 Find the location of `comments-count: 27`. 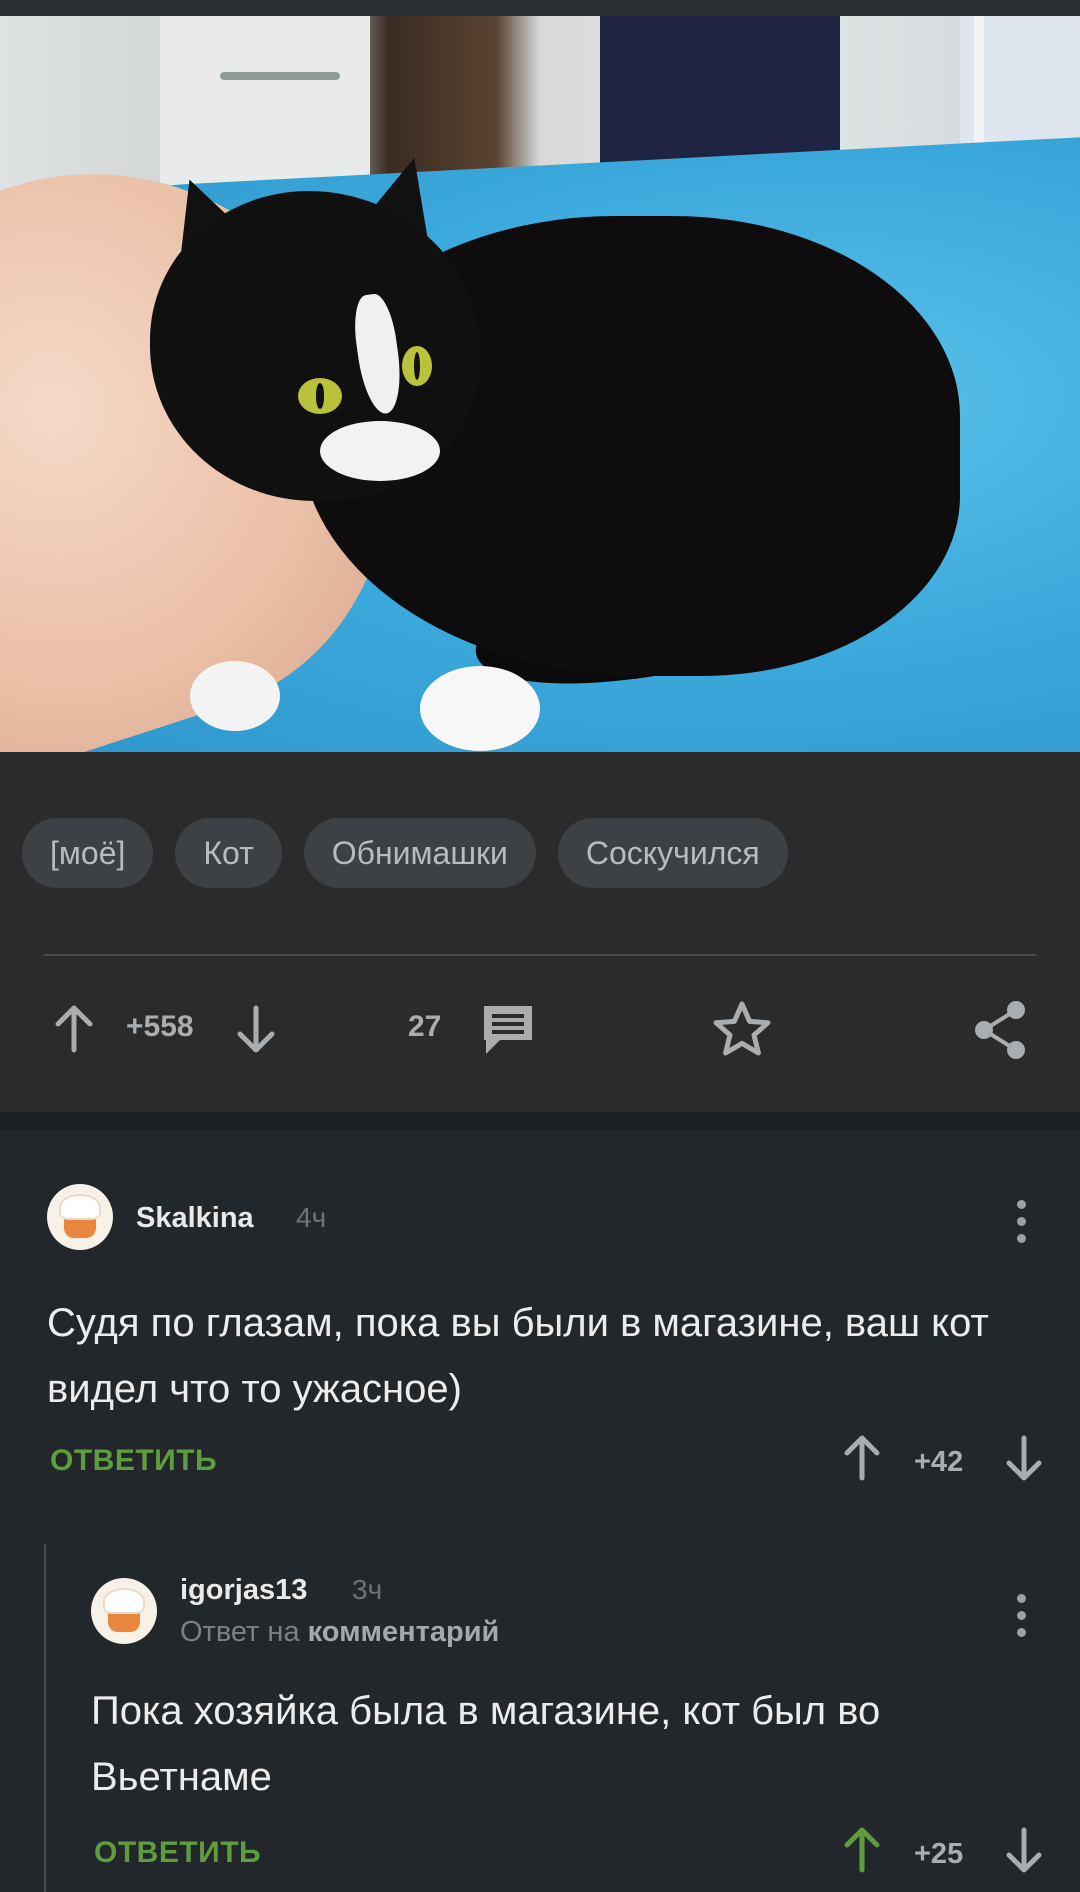

comments-count: 27 is located at coordinates (425, 1026).